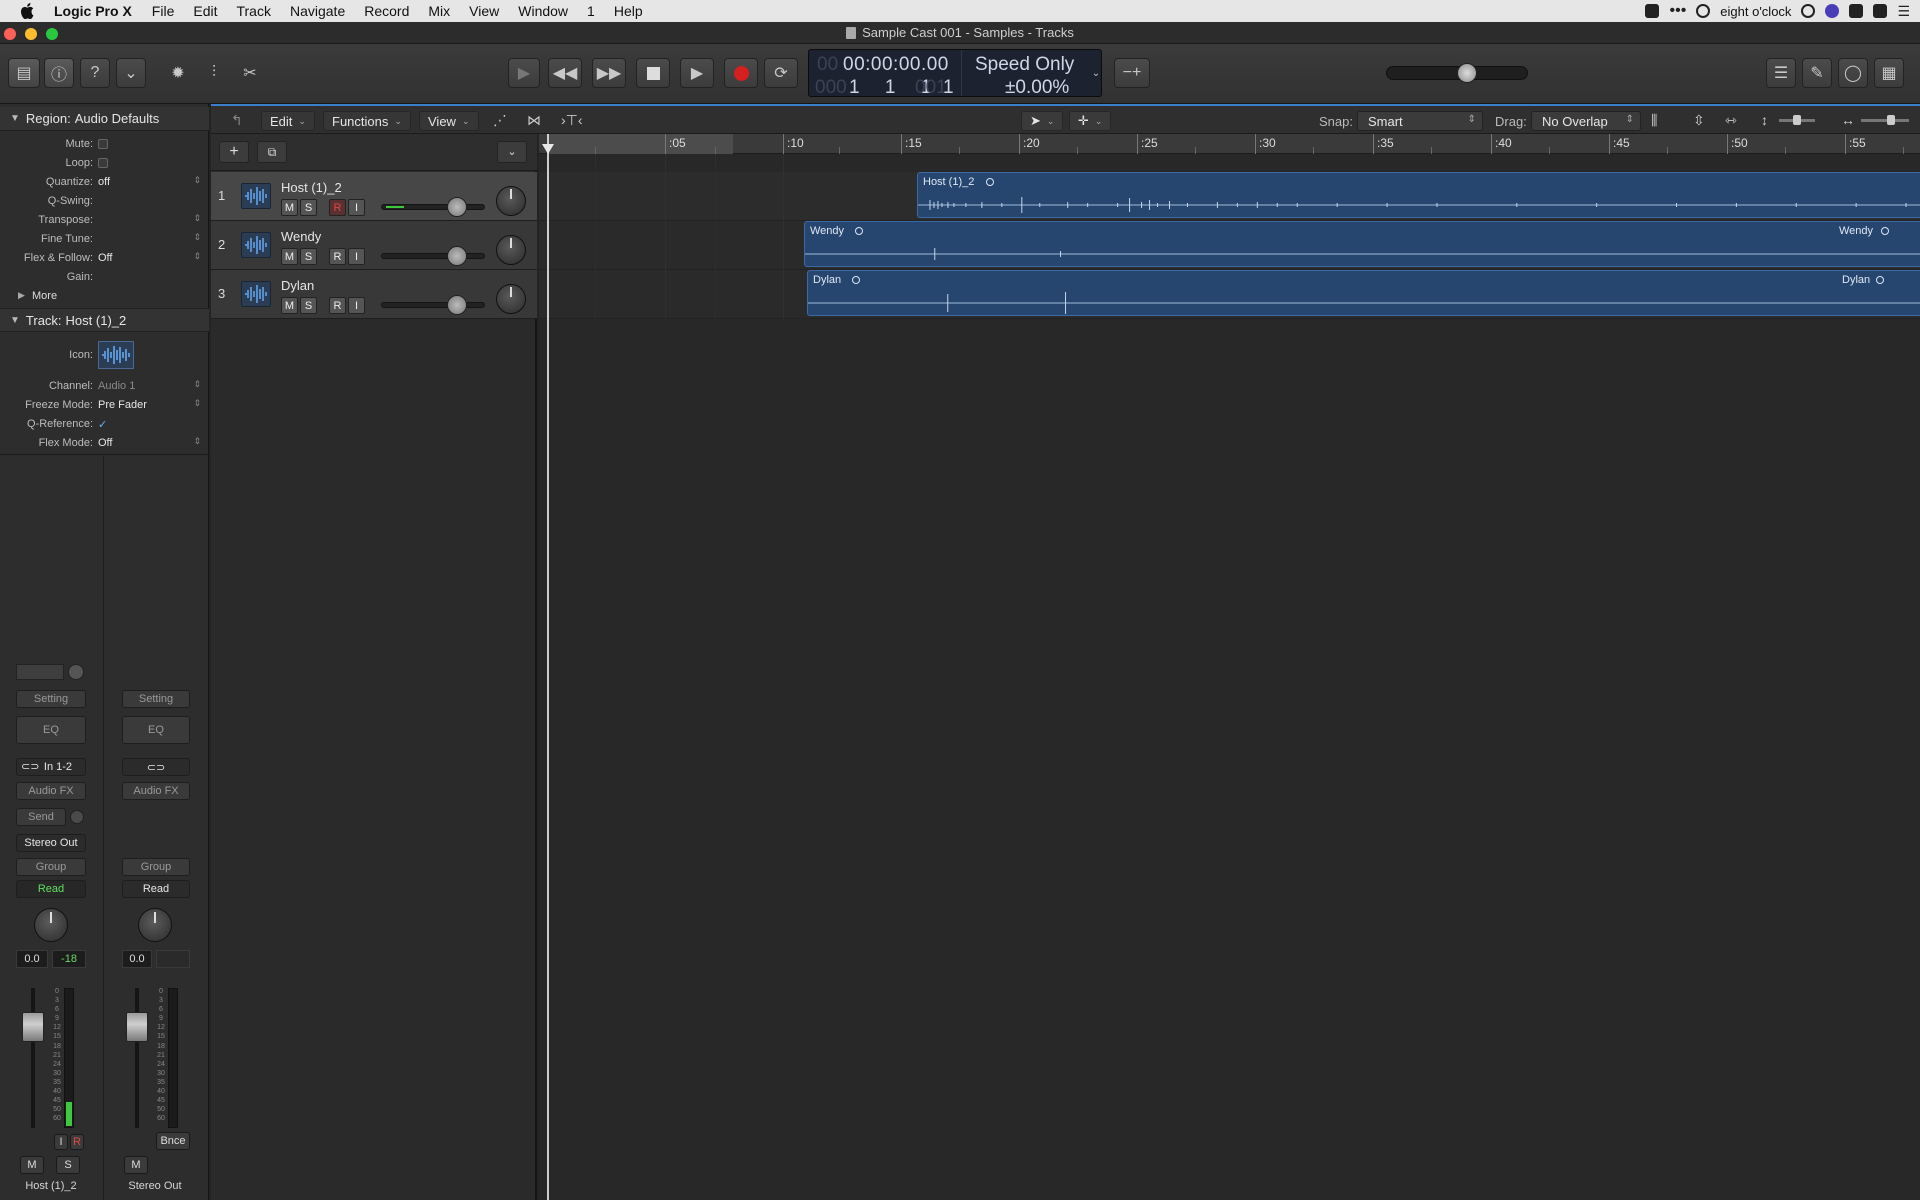  I want to click on track-name: Wendy, so click(301, 236).